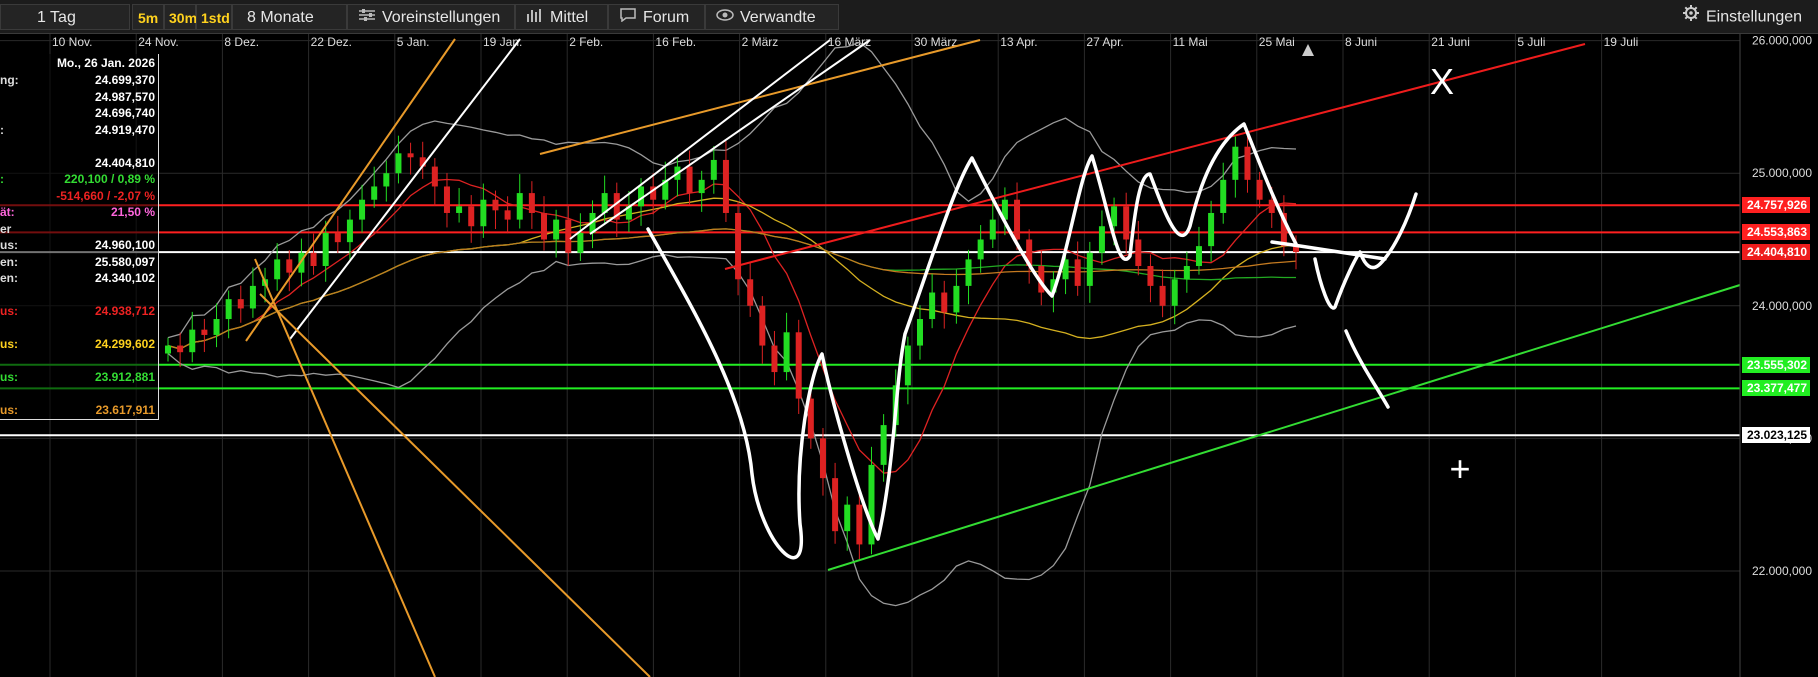  I want to click on resolution-1std-button: 1std, so click(214, 17).